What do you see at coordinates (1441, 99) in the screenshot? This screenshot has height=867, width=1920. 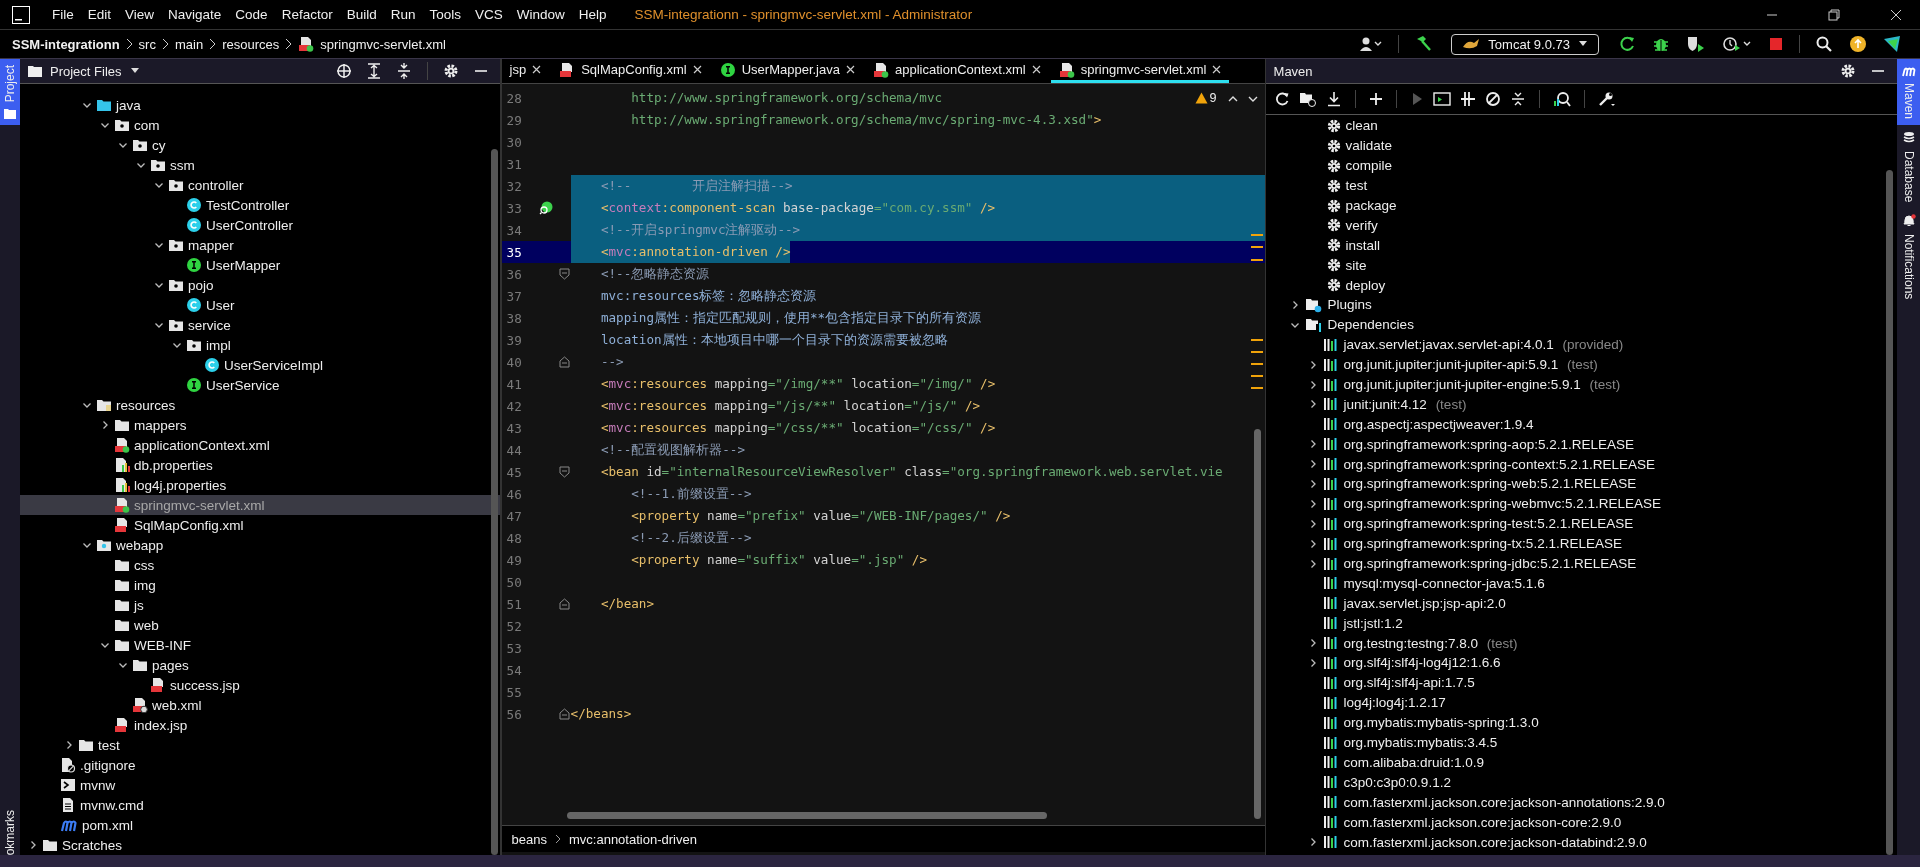 I see `terminal-icon` at bounding box center [1441, 99].